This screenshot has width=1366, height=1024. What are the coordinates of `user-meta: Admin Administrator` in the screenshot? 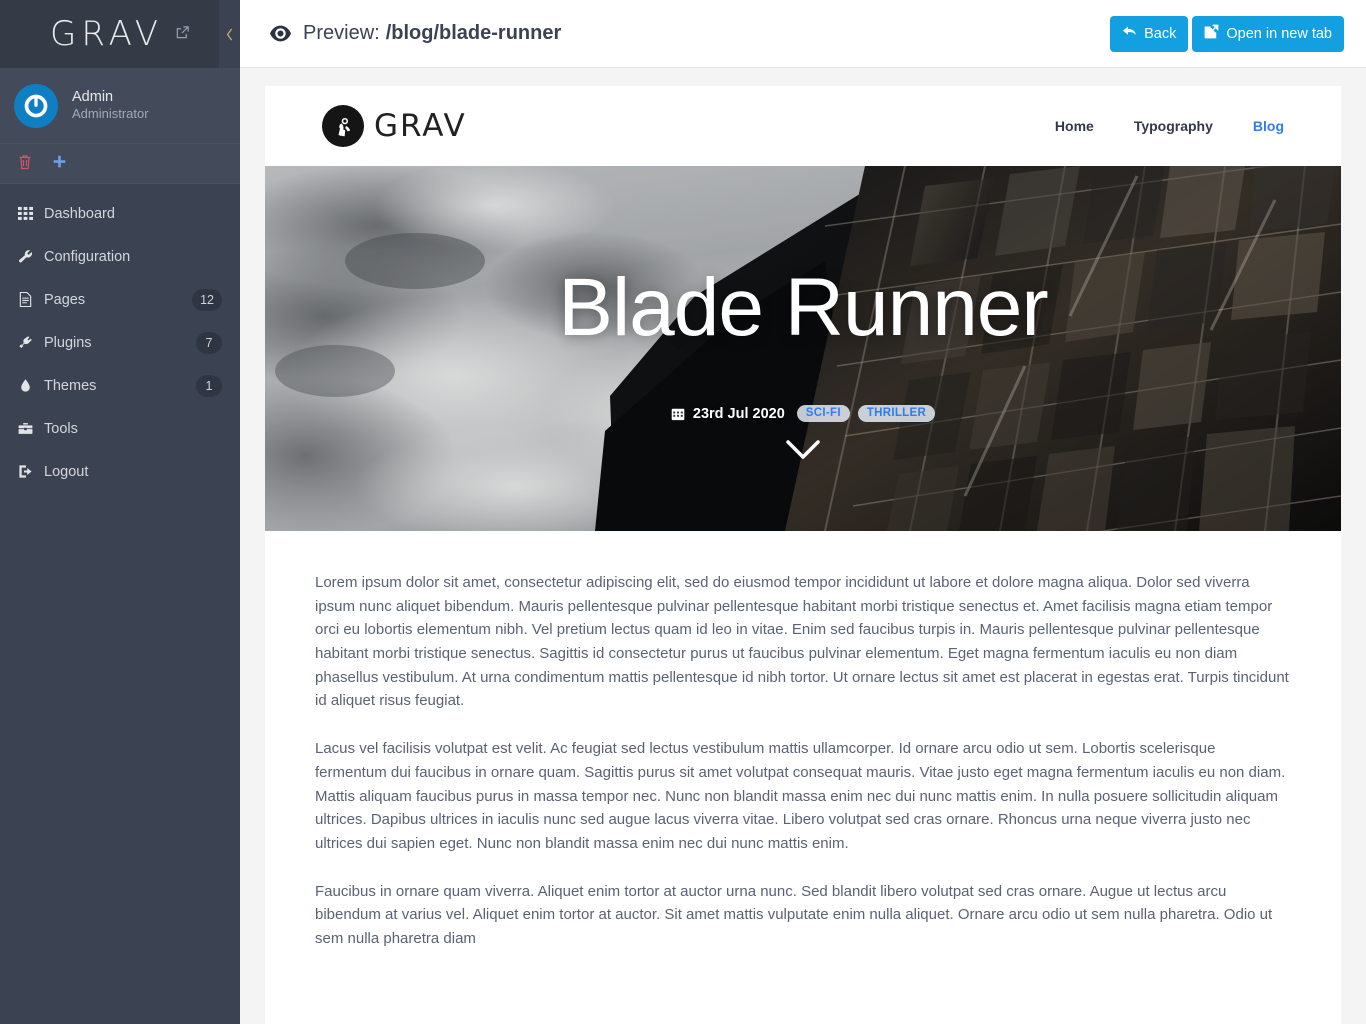 It's located at (110, 106).